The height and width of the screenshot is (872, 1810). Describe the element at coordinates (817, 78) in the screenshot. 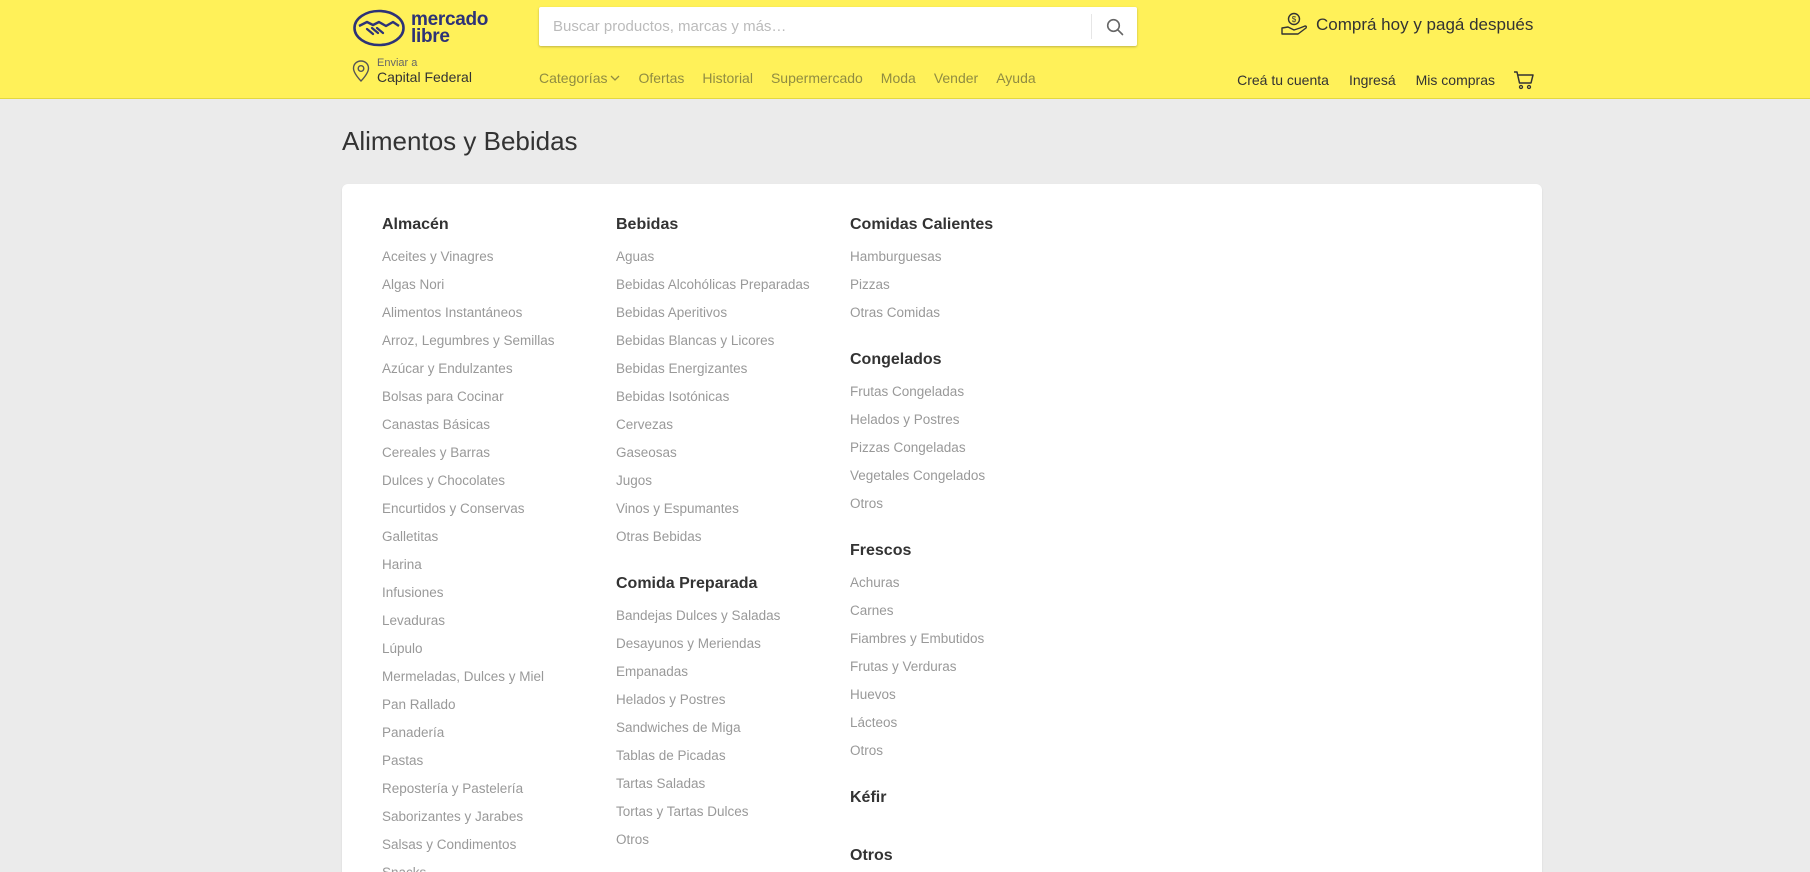

I see `nav-supermercado: Supermercado` at that location.